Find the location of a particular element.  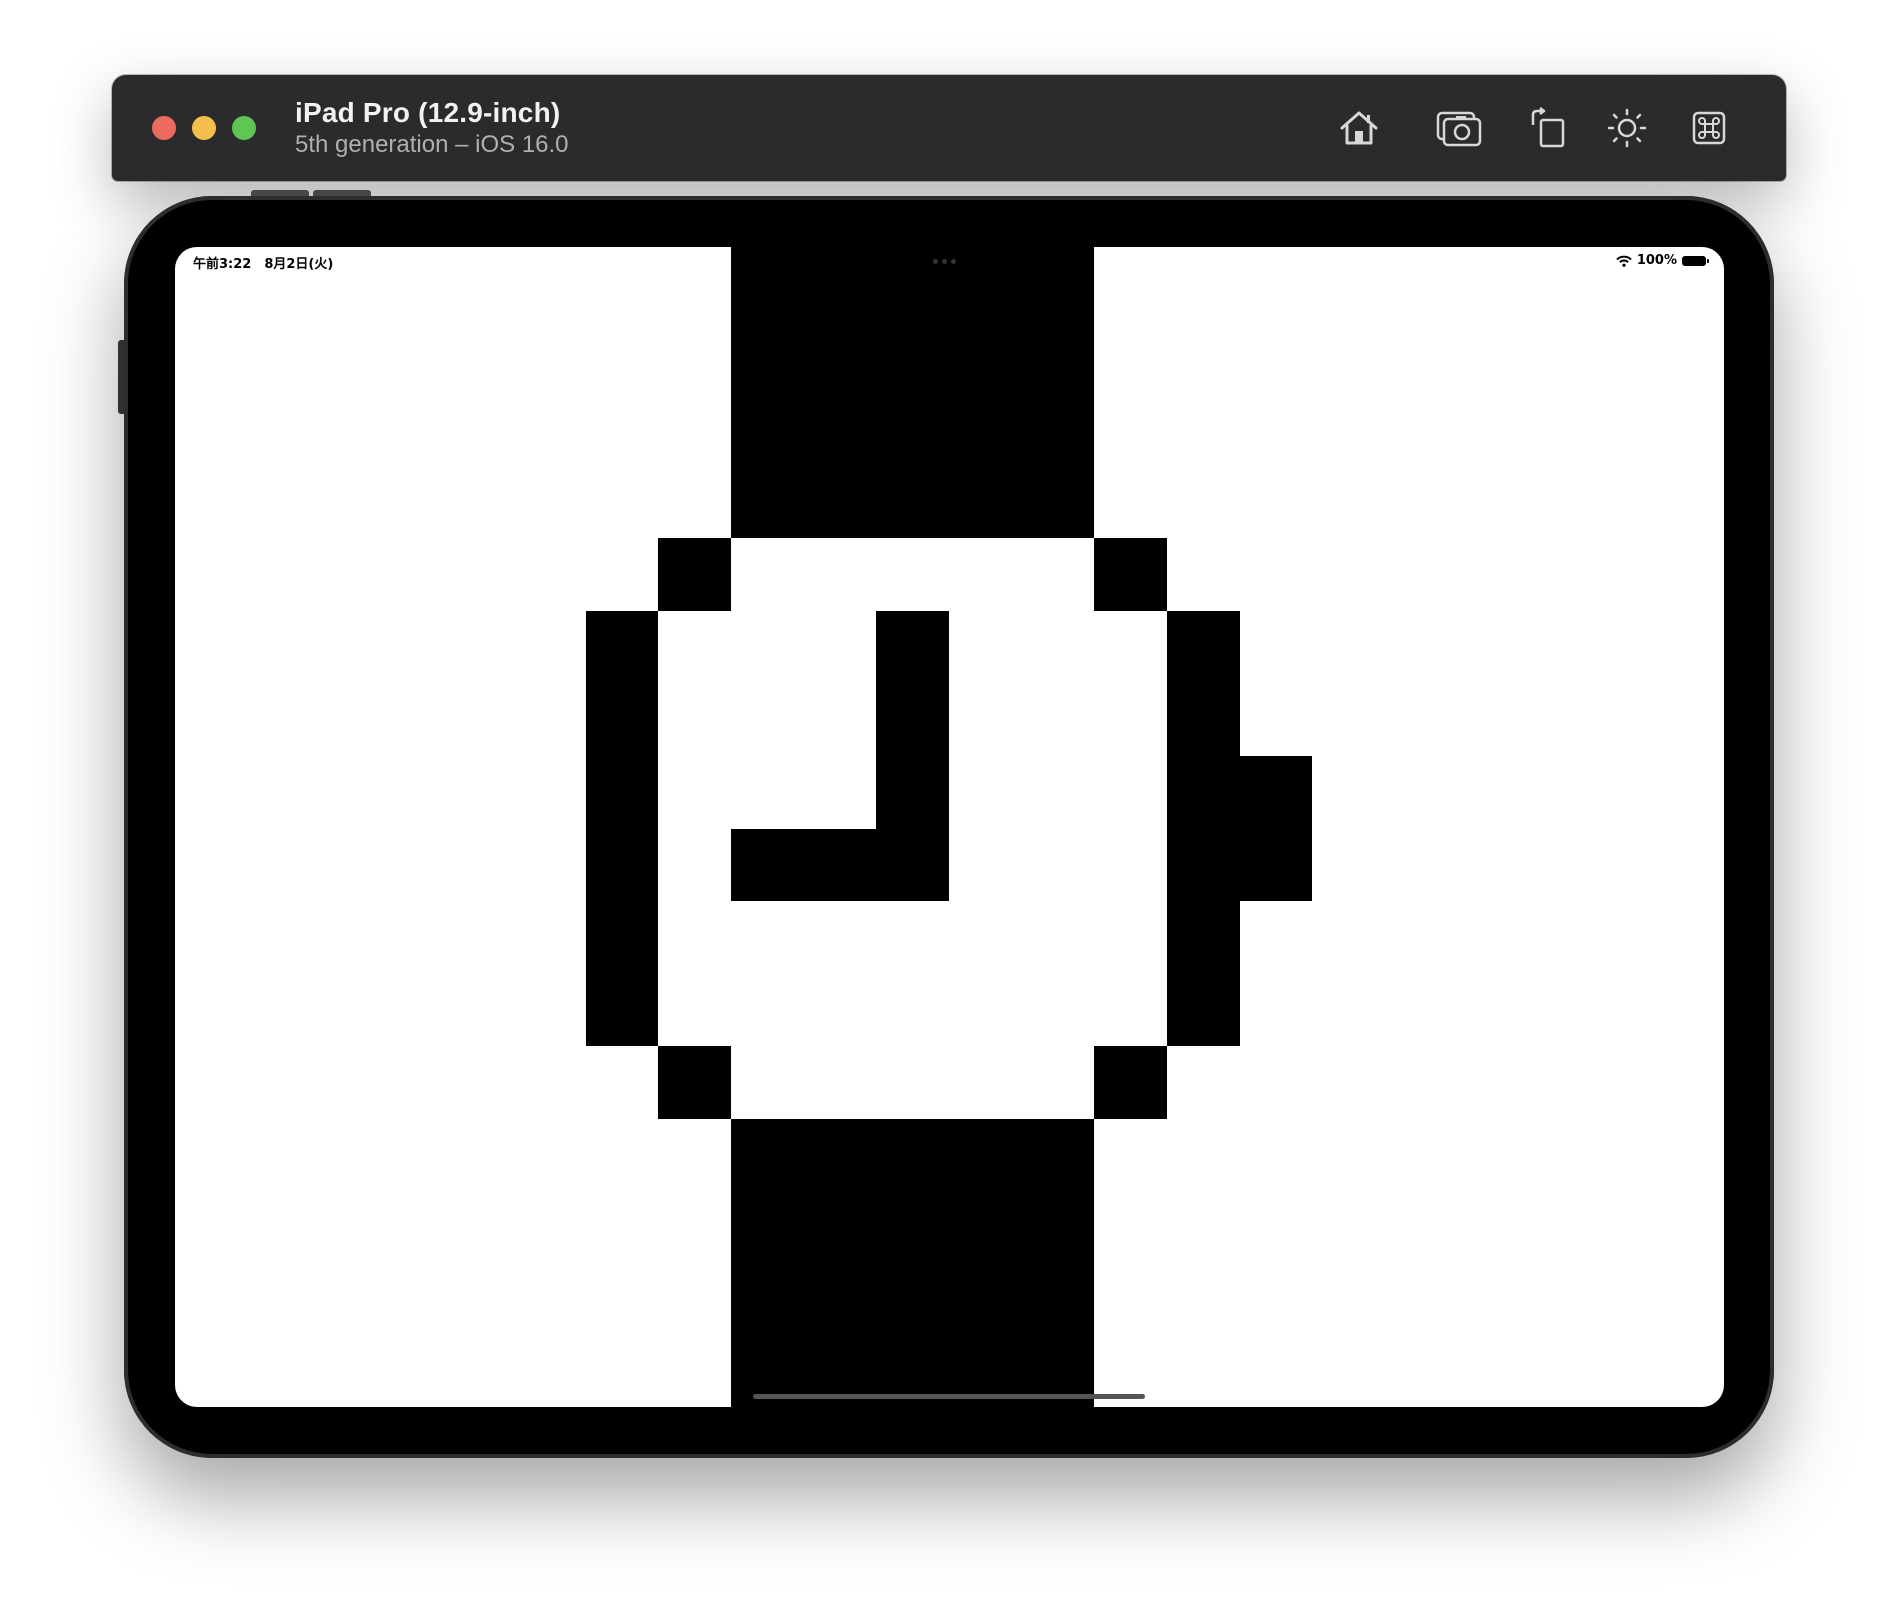

hardware-keyboard-button is located at coordinates (1709, 128).